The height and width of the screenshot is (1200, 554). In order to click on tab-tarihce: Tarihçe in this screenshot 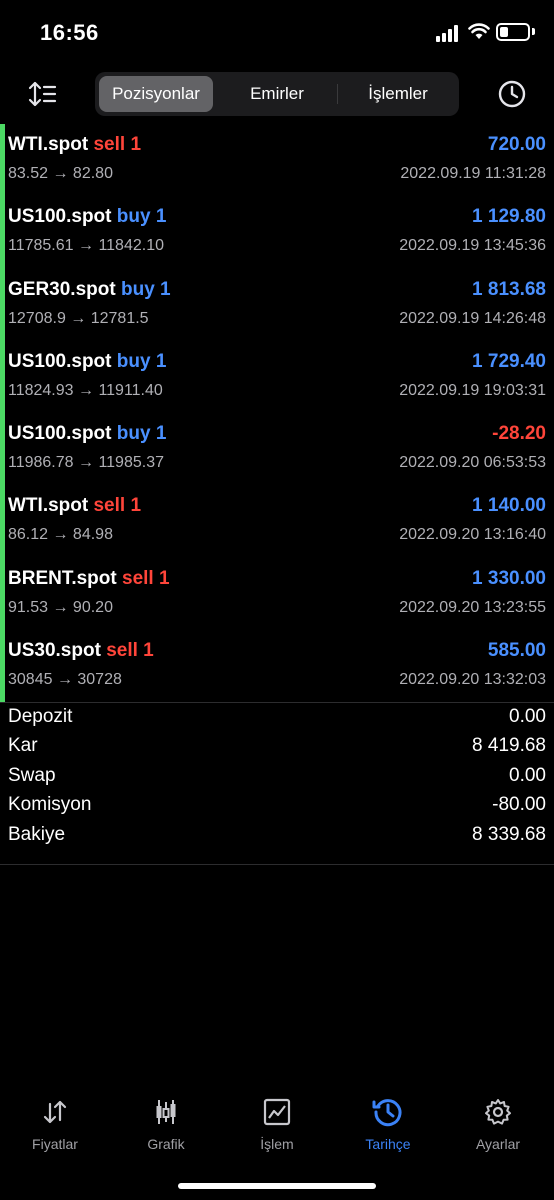, I will do `click(388, 1125)`.